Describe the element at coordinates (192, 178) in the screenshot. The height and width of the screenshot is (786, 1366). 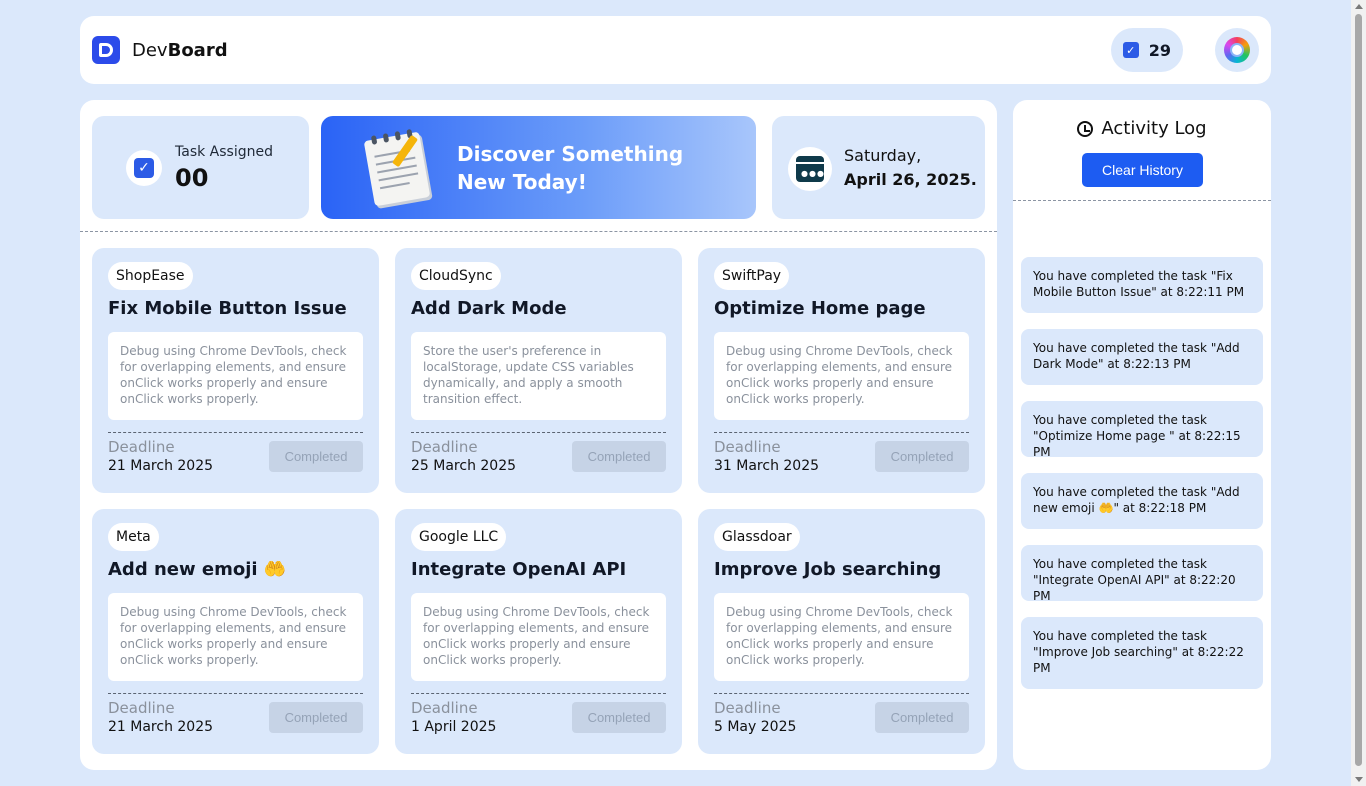
I see `task-assigned-value: 00` at that location.